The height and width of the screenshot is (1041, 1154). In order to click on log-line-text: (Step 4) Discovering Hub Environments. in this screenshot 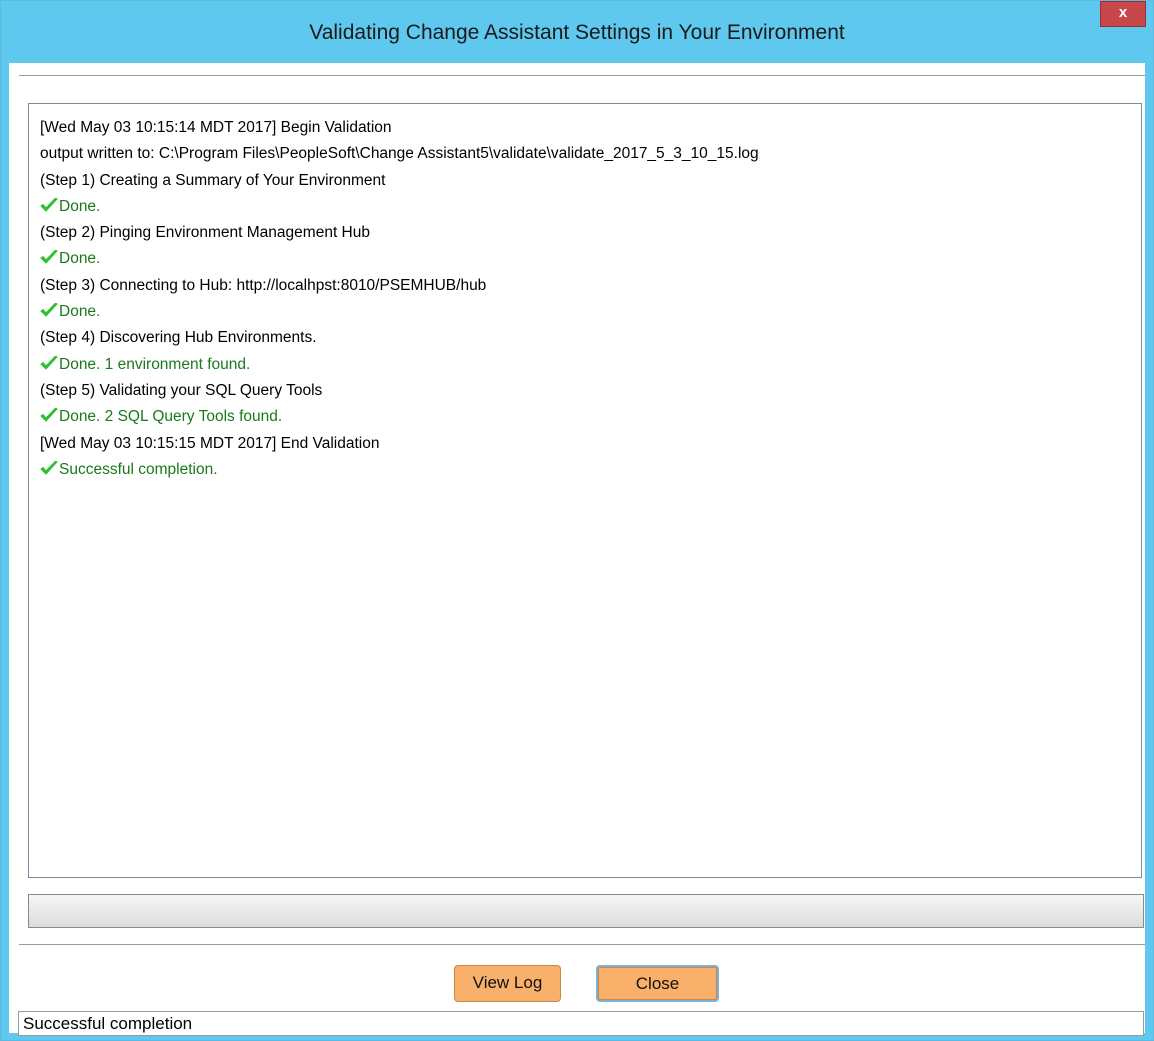, I will do `click(178, 338)`.